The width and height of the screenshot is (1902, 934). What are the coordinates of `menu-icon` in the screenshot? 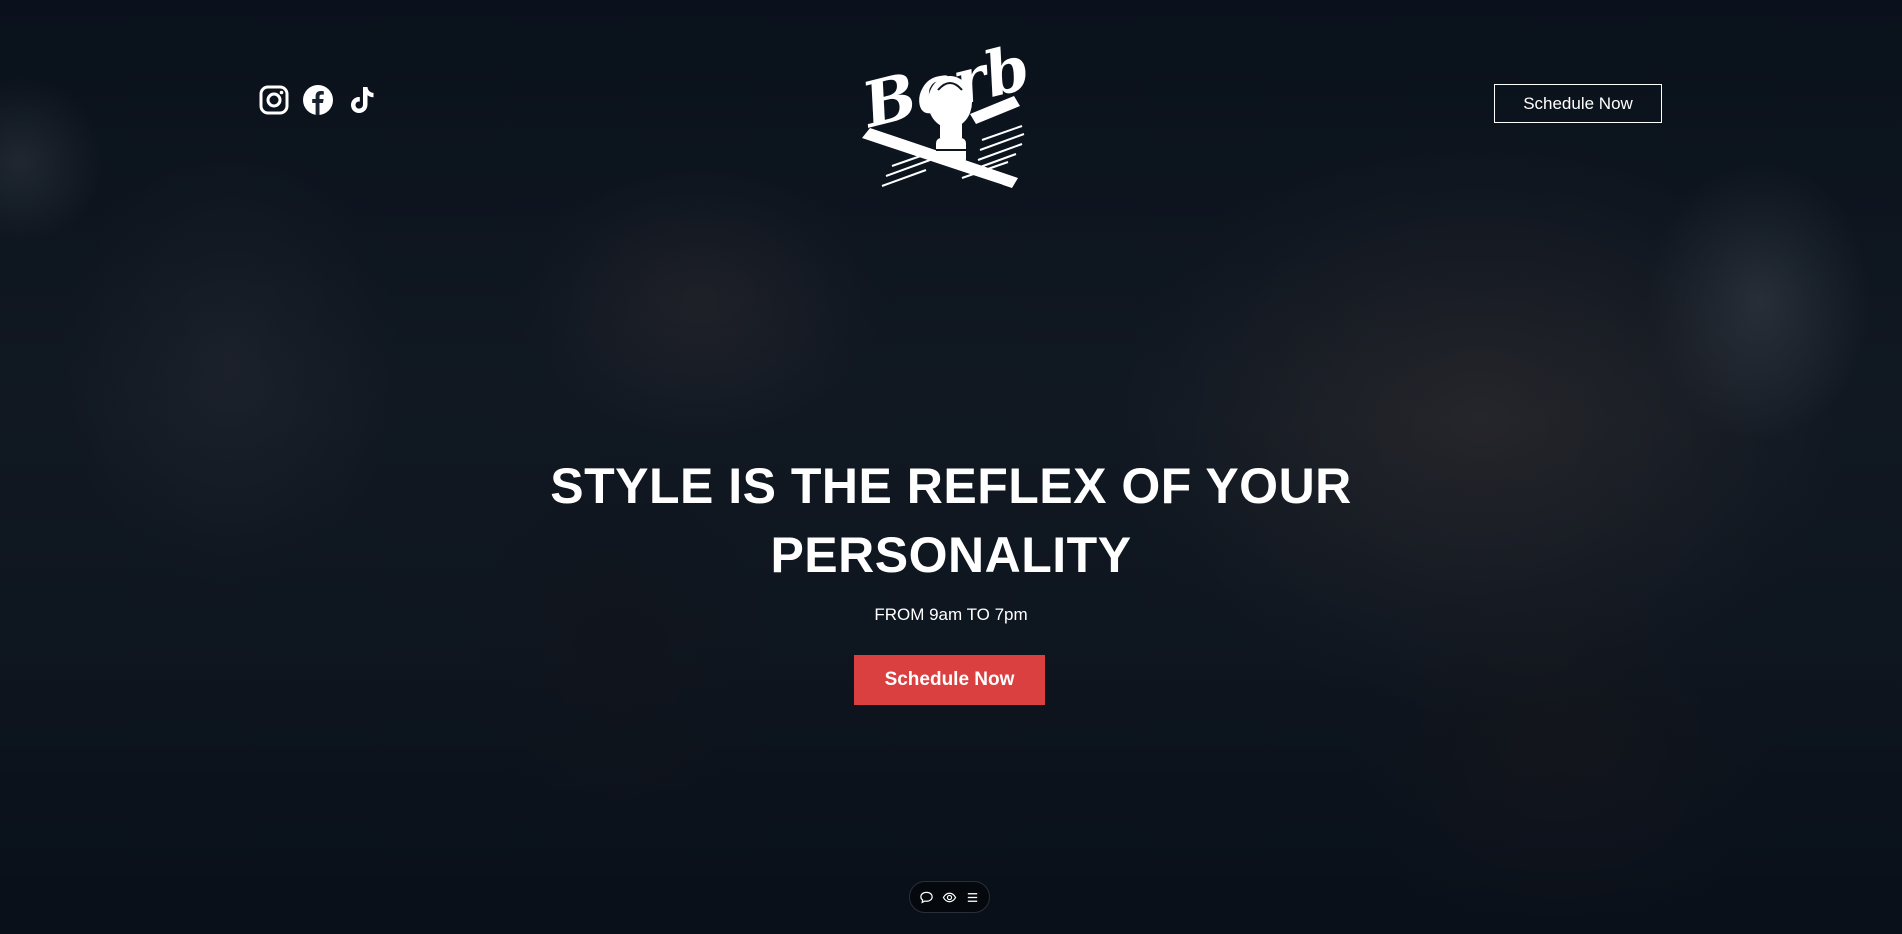 It's located at (972, 897).